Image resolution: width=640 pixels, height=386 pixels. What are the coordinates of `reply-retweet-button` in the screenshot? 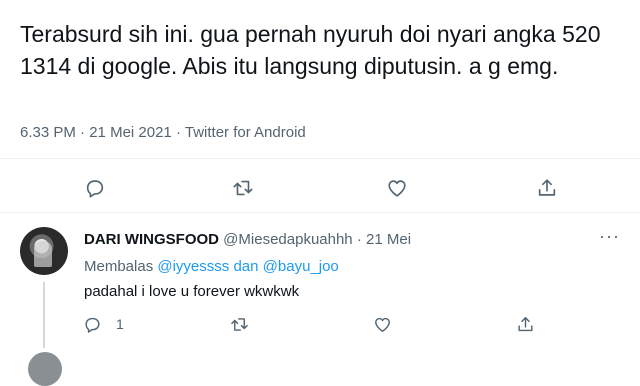 It's located at (239, 324).